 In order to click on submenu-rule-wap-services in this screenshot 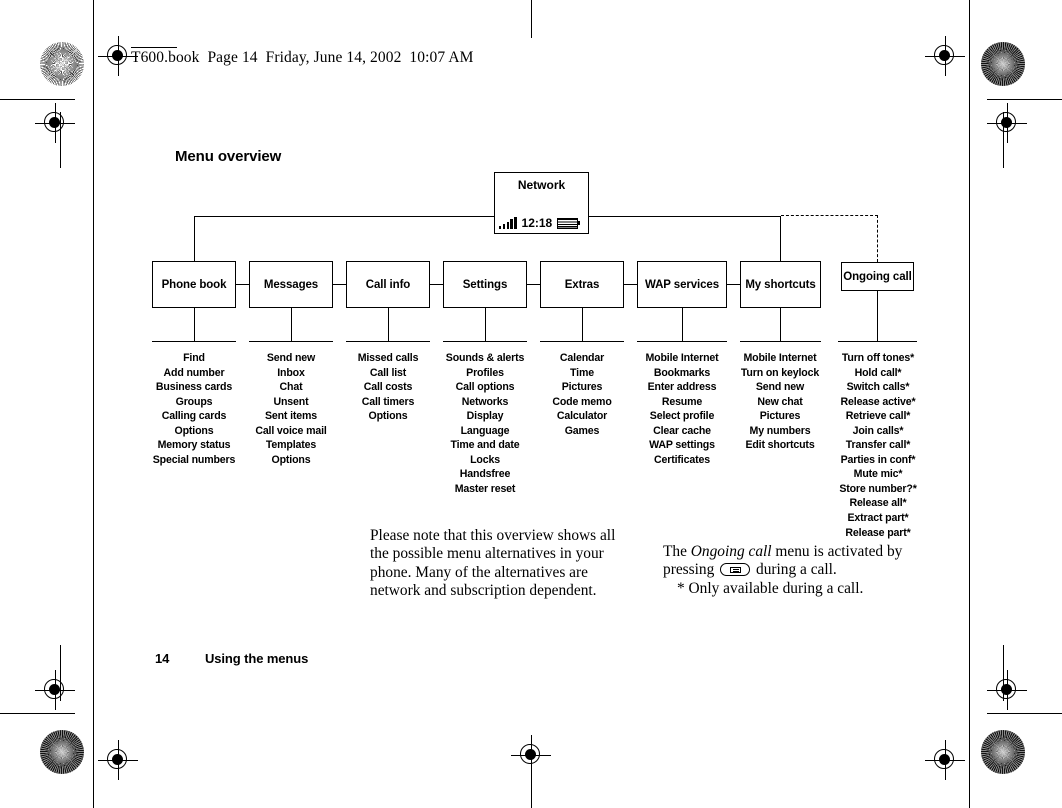, I will do `click(682, 342)`.